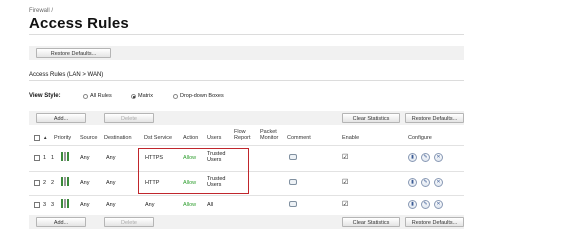 The image size is (576, 248). I want to click on delete-button: Delete, so click(129, 118).